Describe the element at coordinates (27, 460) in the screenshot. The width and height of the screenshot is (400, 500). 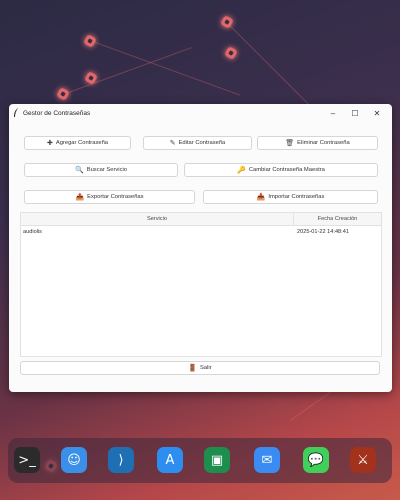
I see `terminal-icon: >_` at that location.